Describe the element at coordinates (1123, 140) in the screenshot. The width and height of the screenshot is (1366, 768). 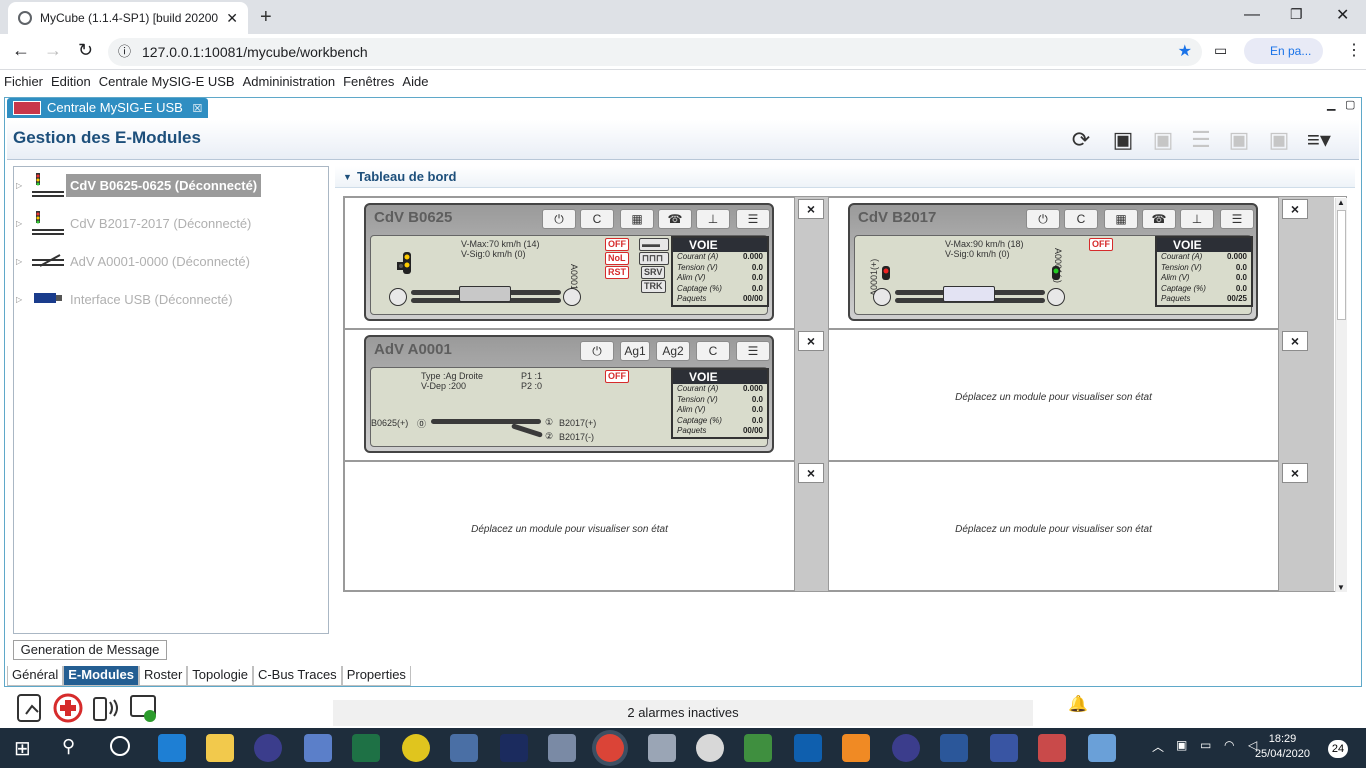
I see `module-start-icon: ▣` at that location.